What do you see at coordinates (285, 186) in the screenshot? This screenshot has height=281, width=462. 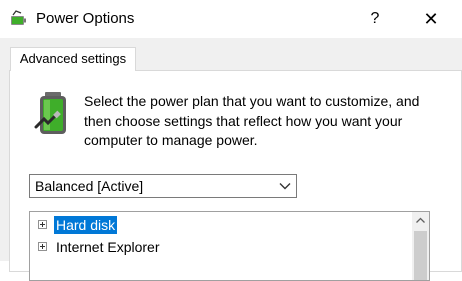 I see `chevron-down-icon` at bounding box center [285, 186].